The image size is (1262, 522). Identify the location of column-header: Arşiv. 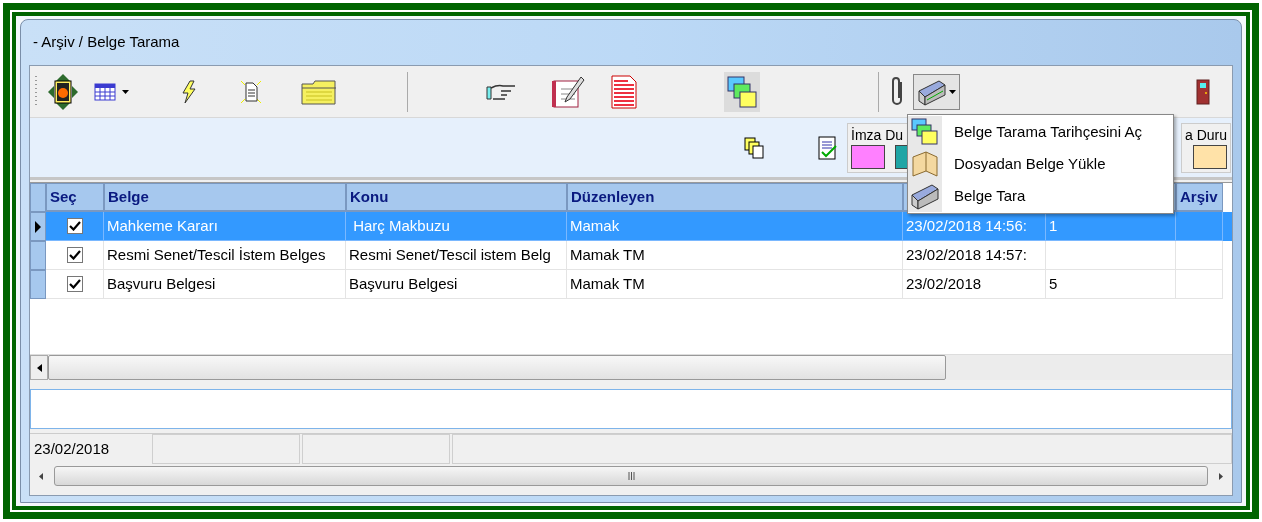
(1199, 197).